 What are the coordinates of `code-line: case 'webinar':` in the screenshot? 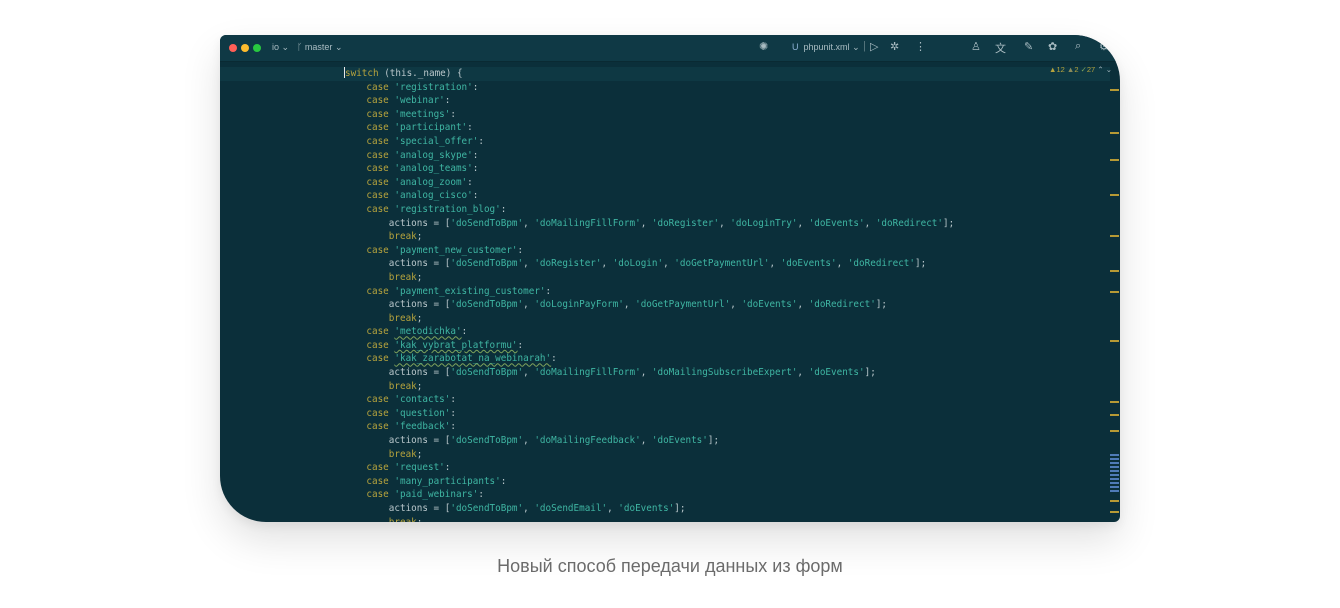 It's located at (649, 101).